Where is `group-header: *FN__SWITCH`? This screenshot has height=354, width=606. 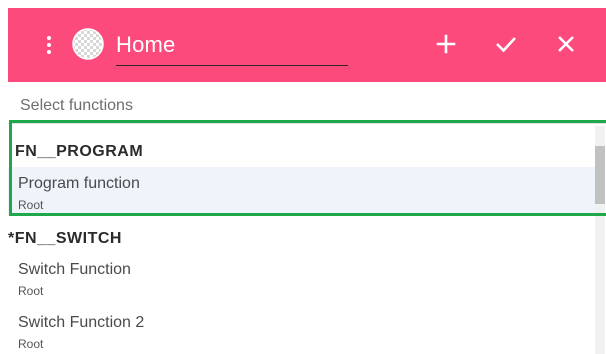
group-header: *FN__SWITCH is located at coordinates (65, 238).